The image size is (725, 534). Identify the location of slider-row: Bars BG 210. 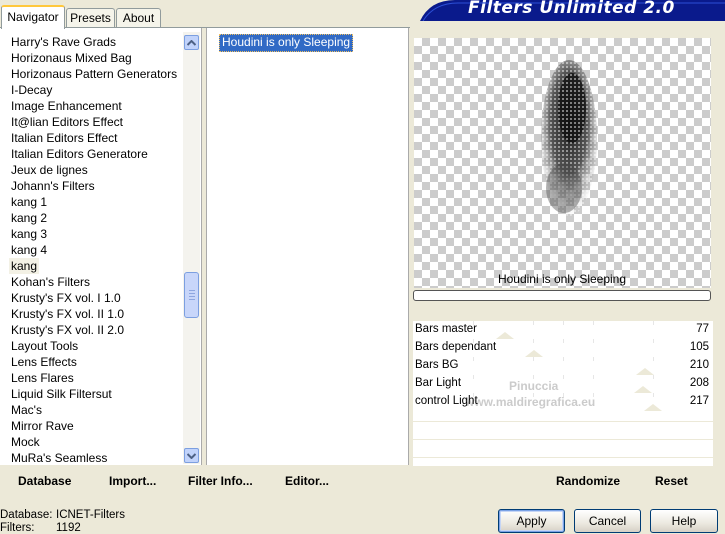
(563, 366).